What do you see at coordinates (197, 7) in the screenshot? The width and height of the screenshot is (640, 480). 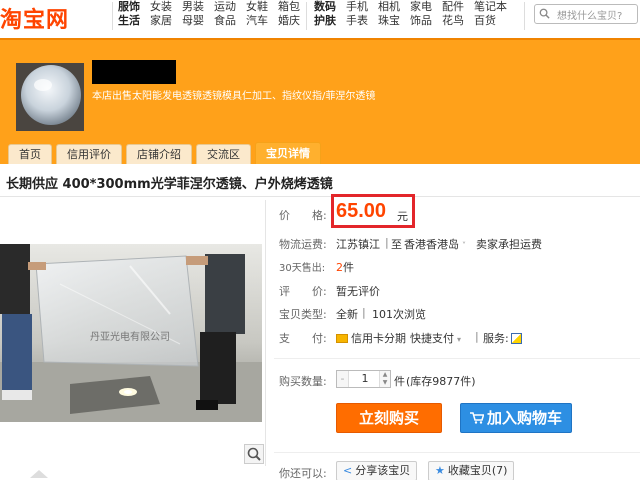 I see `category-link-2: 男装` at bounding box center [197, 7].